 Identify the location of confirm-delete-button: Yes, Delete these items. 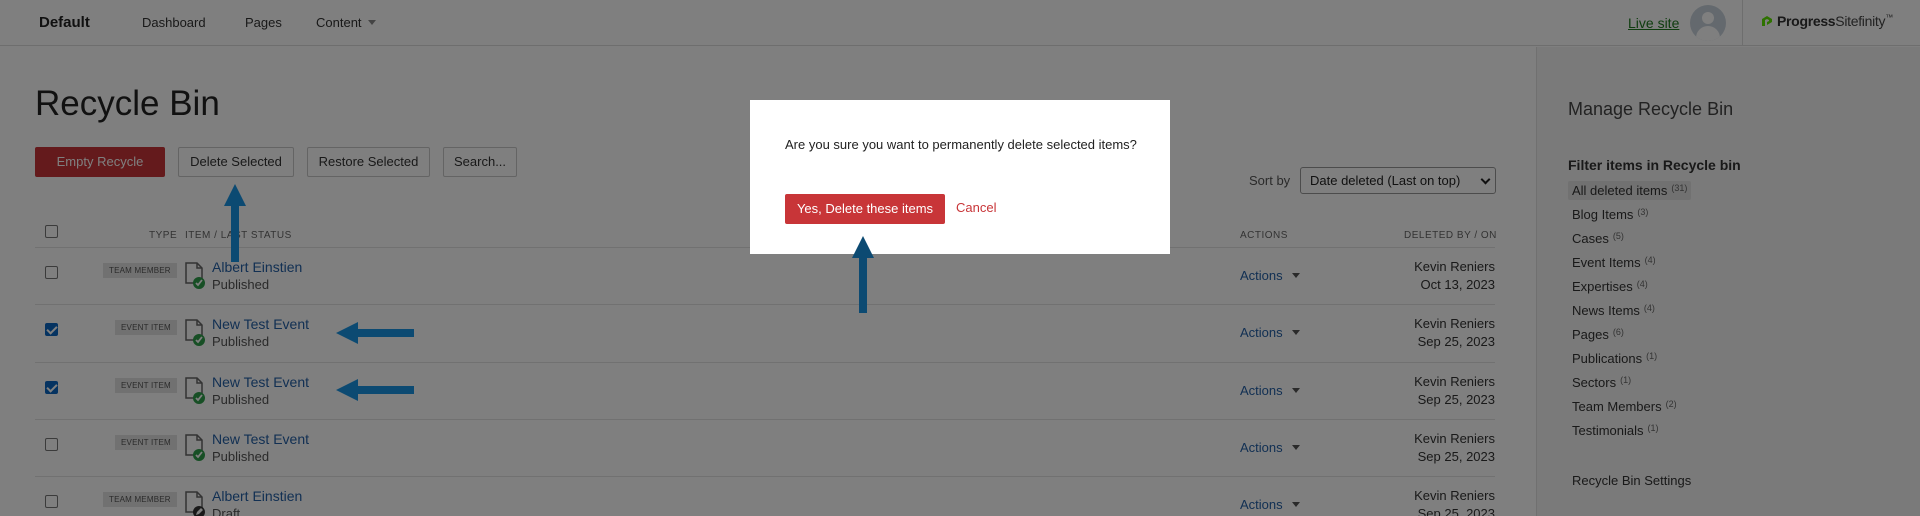
(865, 209).